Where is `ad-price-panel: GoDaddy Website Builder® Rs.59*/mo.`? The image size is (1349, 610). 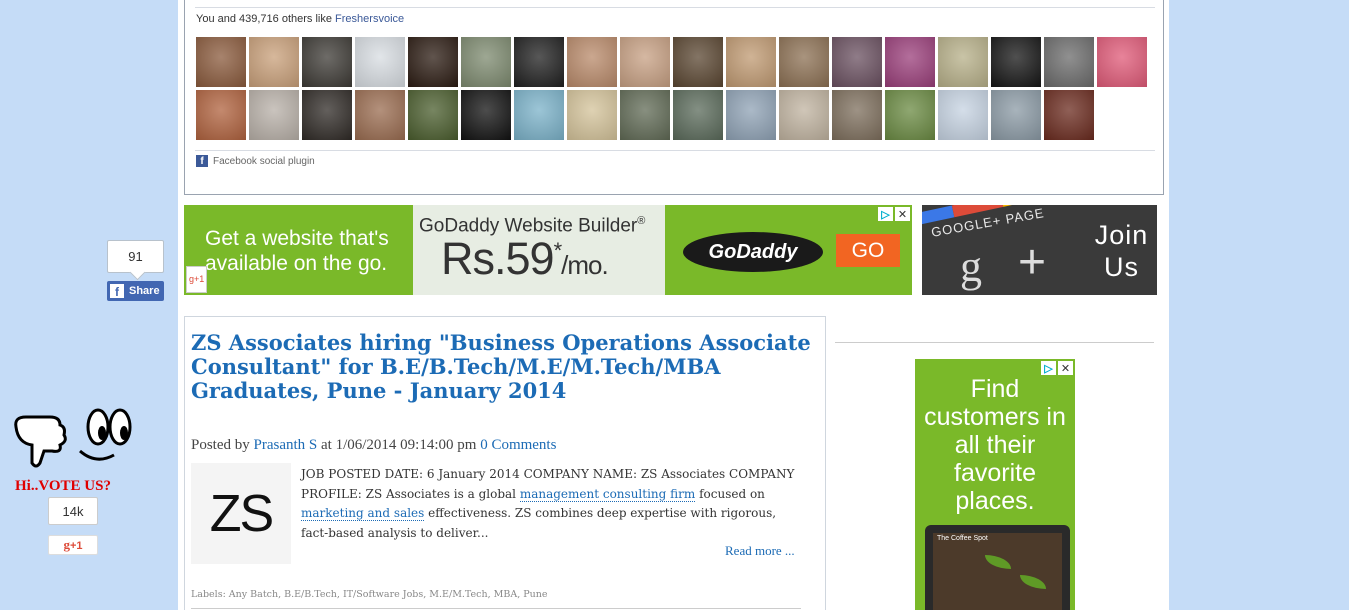
ad-price-panel: GoDaddy Website Builder® Rs.59*/mo. is located at coordinates (539, 250).